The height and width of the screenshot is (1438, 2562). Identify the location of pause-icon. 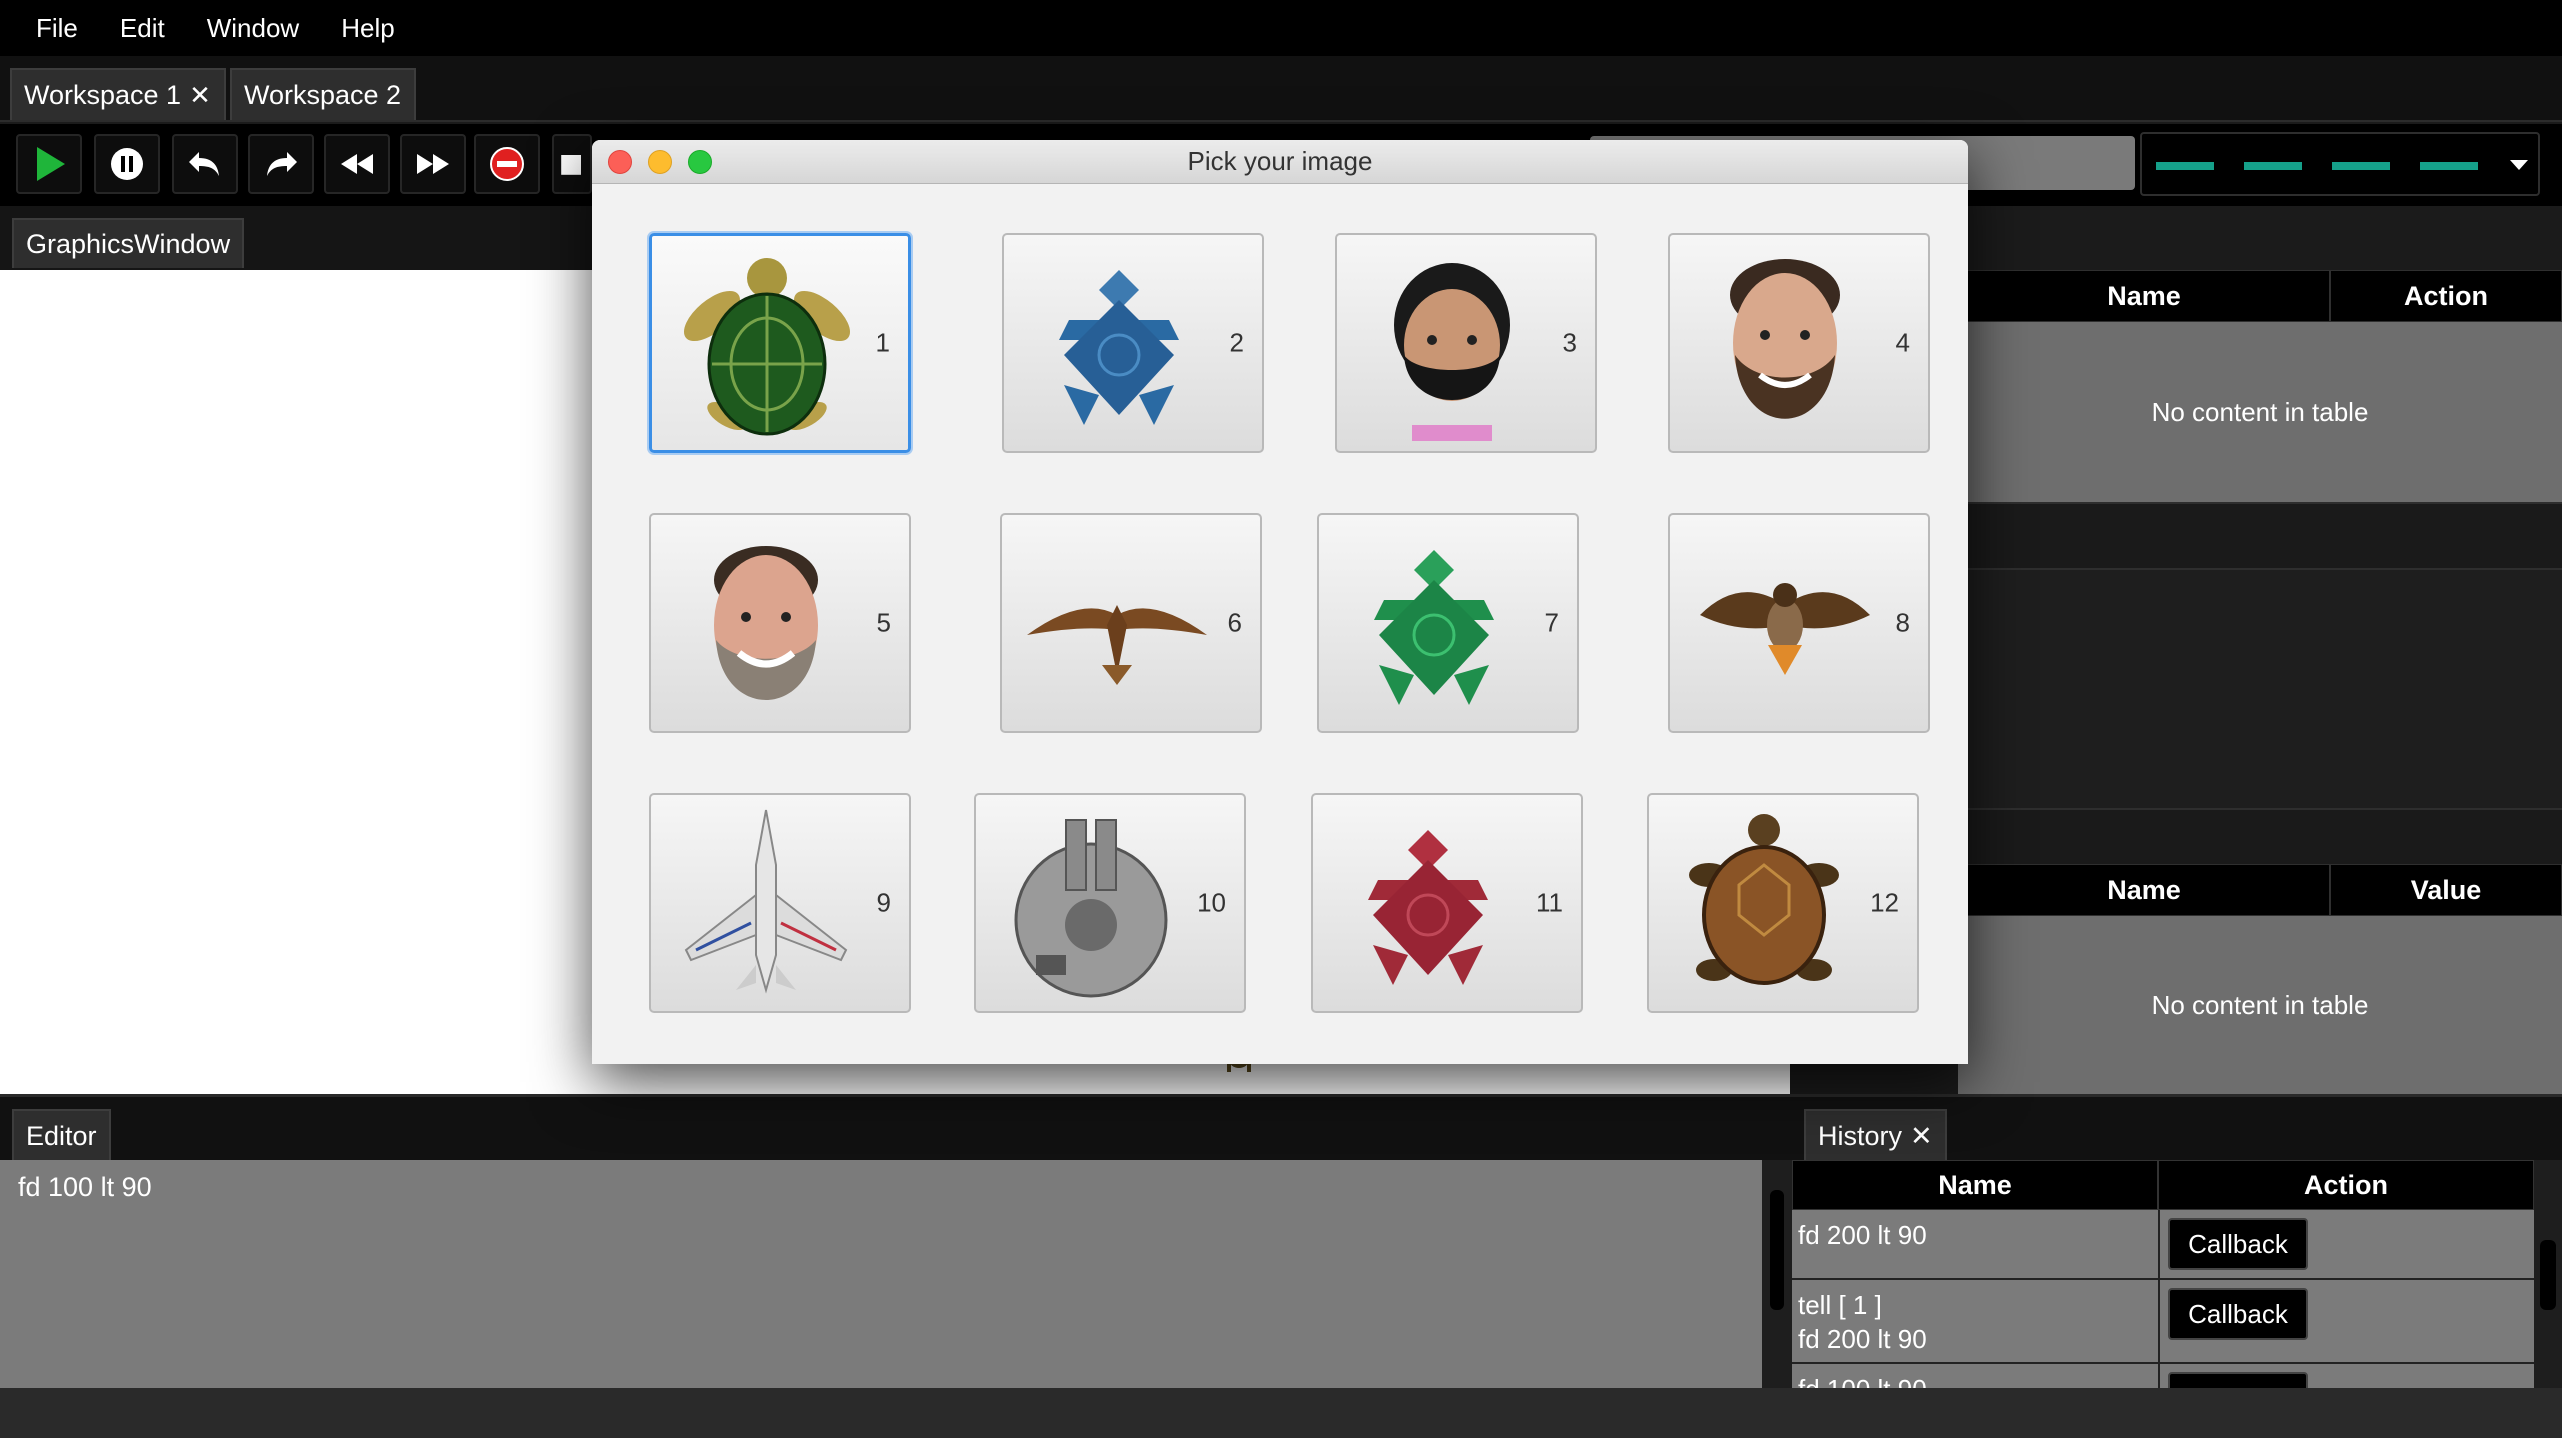
(127, 164).